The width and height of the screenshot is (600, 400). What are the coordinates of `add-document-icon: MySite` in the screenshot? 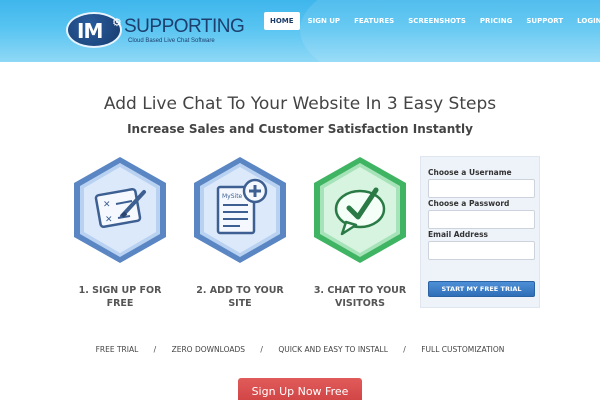 It's located at (240, 210).